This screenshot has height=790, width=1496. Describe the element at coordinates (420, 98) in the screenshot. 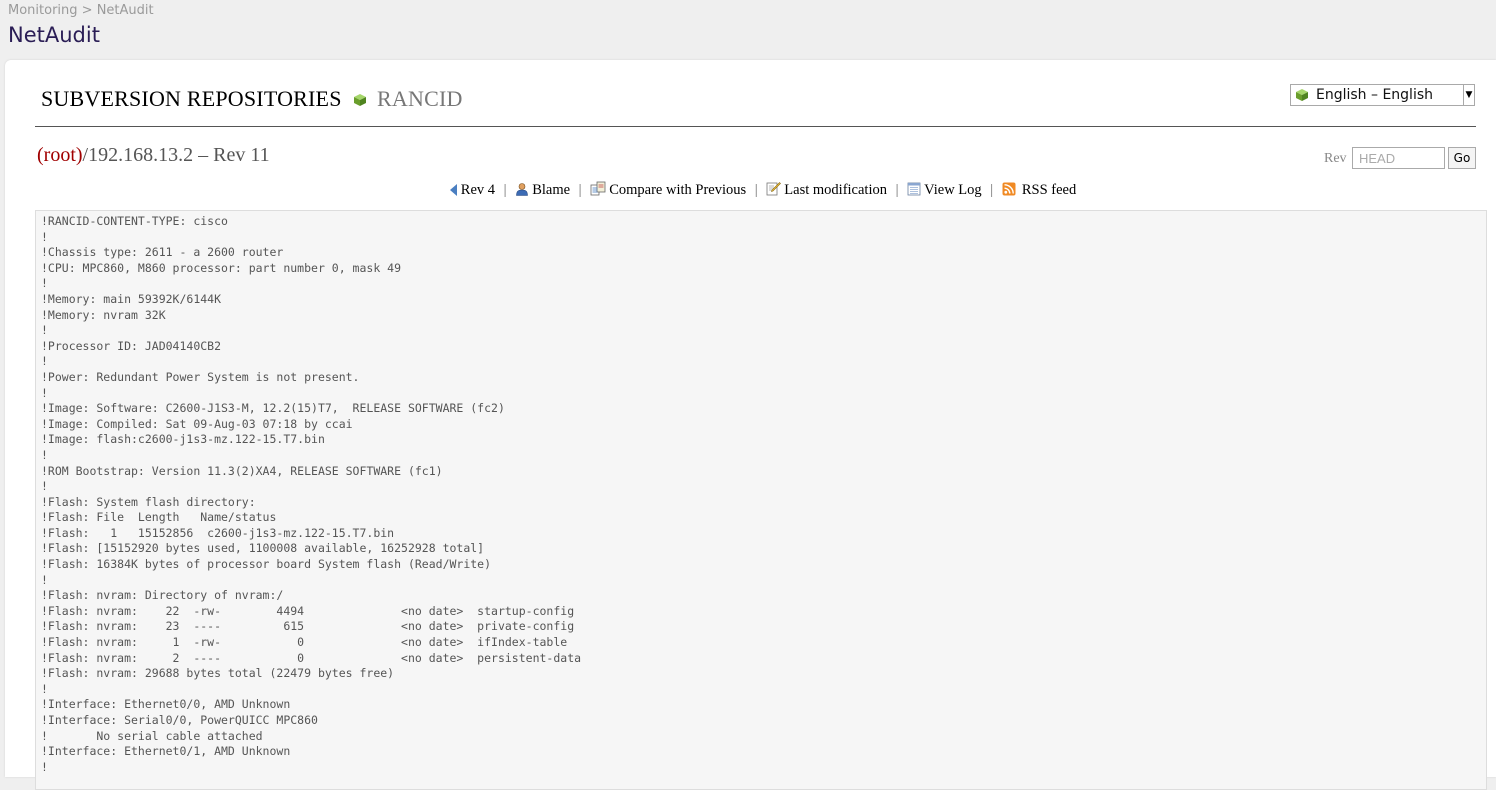

I see `repository-name: RANCID` at that location.